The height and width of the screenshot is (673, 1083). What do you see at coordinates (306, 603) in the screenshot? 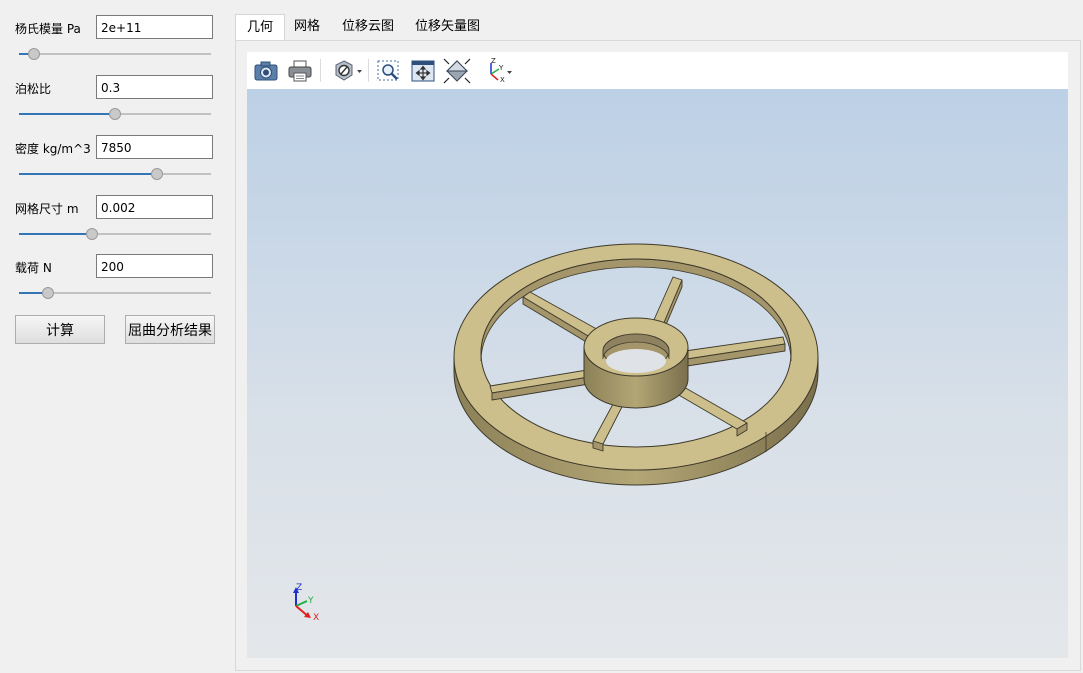
I see `axis-triad: Z Y X` at bounding box center [306, 603].